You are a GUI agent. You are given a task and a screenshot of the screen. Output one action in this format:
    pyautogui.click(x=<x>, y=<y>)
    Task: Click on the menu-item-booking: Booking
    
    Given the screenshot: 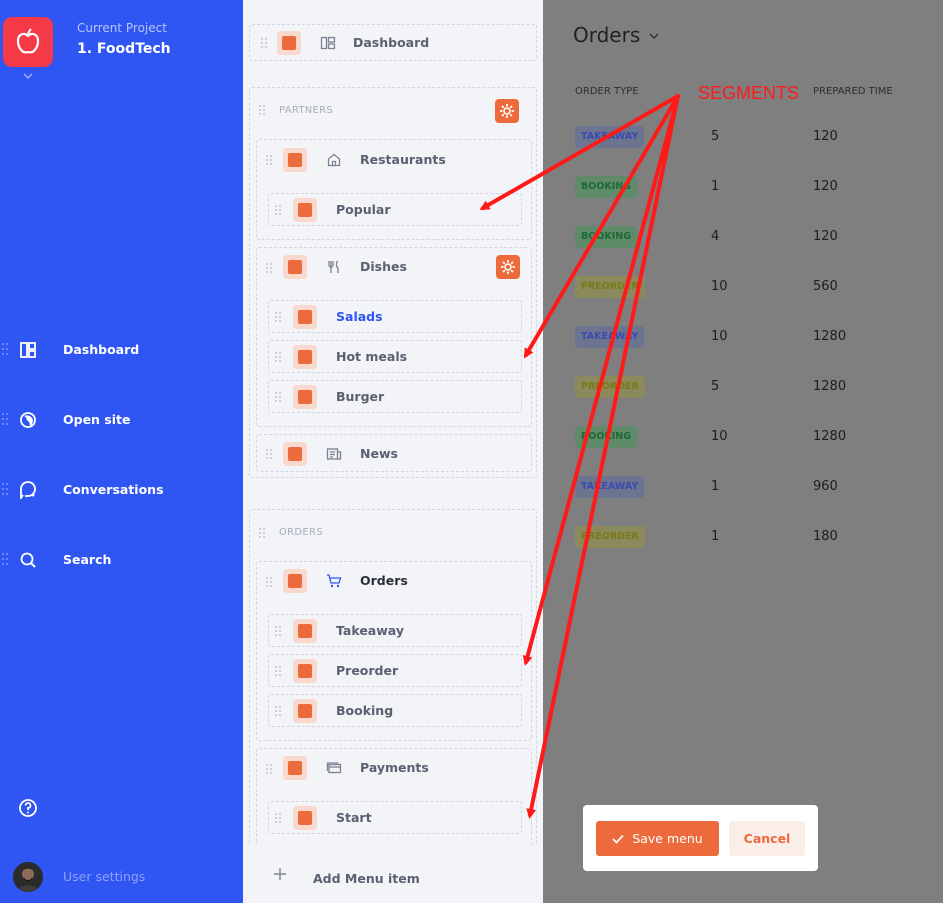 What is the action you would take?
    pyautogui.click(x=395, y=710)
    